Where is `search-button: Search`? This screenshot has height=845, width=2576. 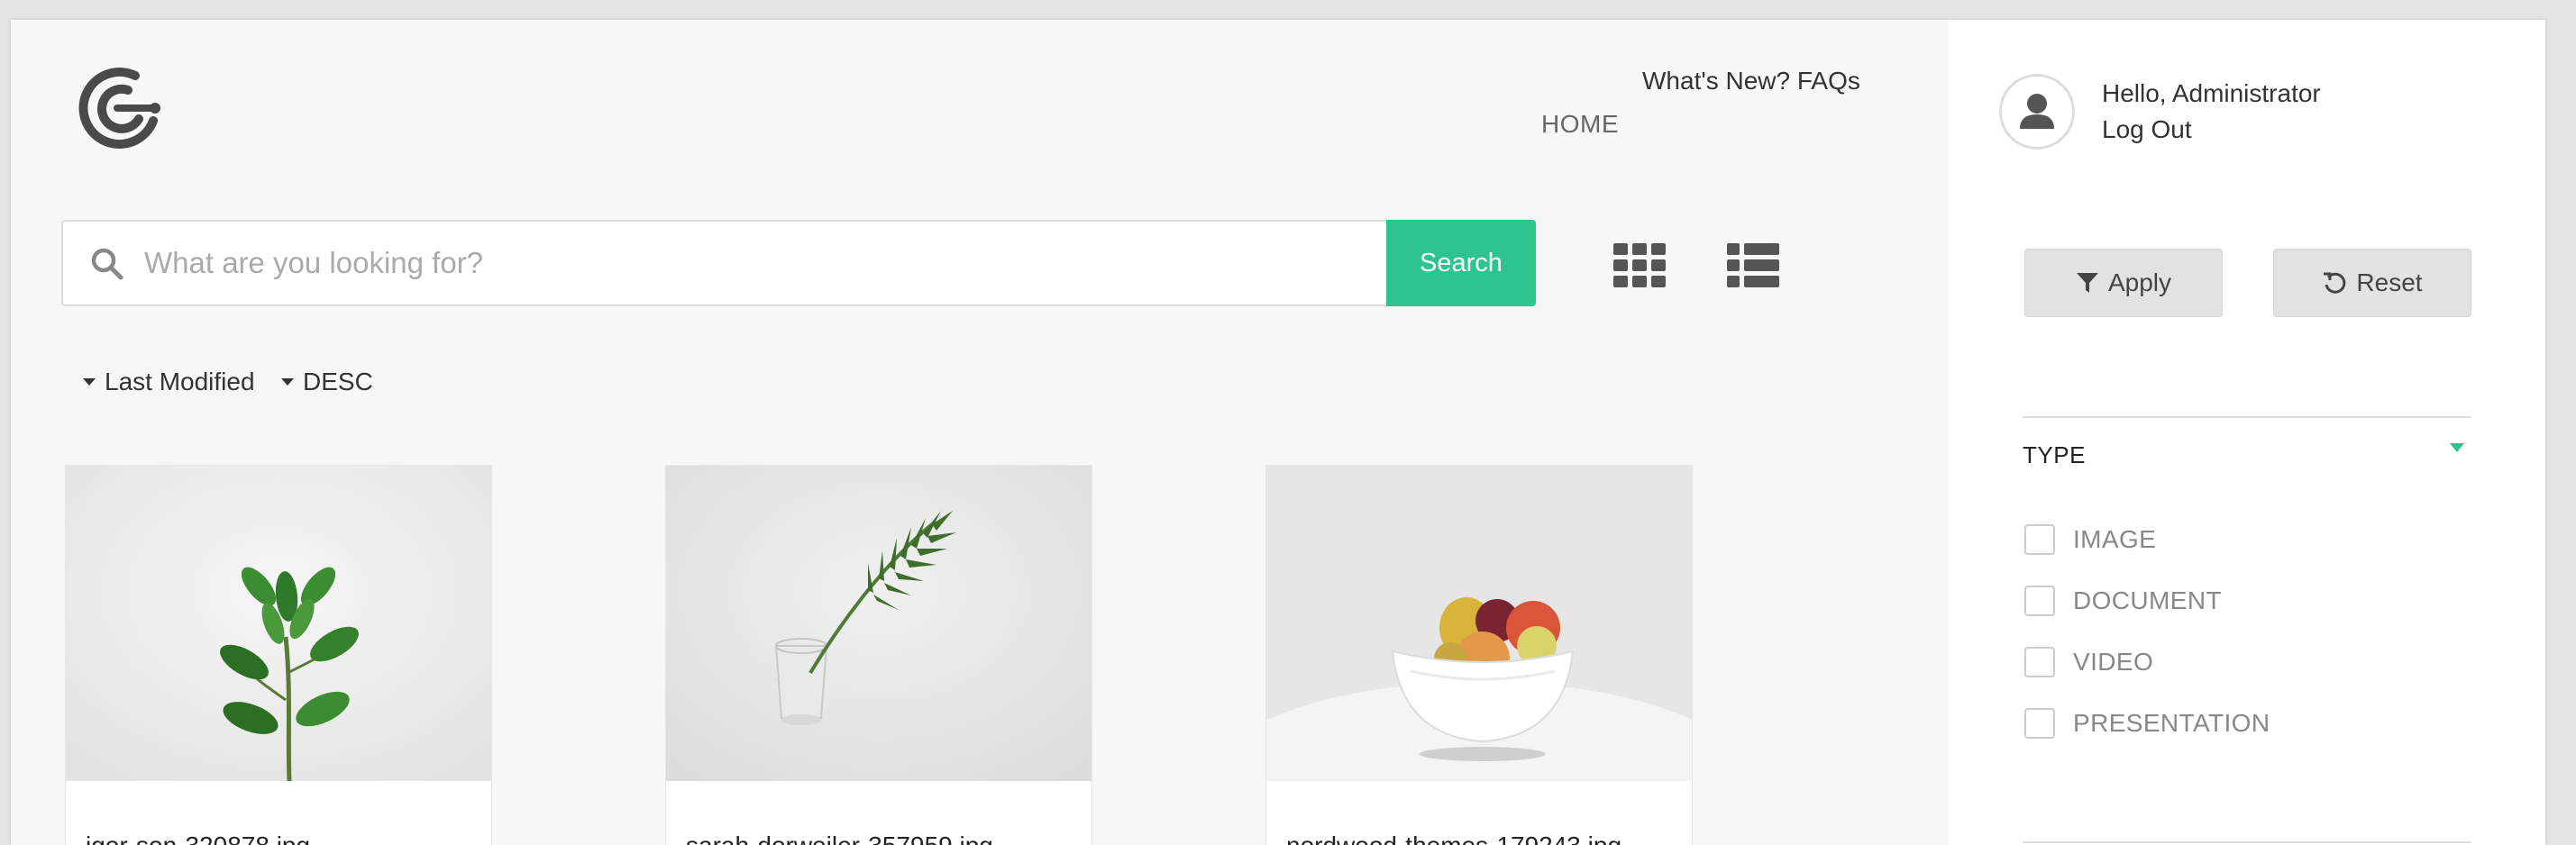 search-button: Search is located at coordinates (1461, 263).